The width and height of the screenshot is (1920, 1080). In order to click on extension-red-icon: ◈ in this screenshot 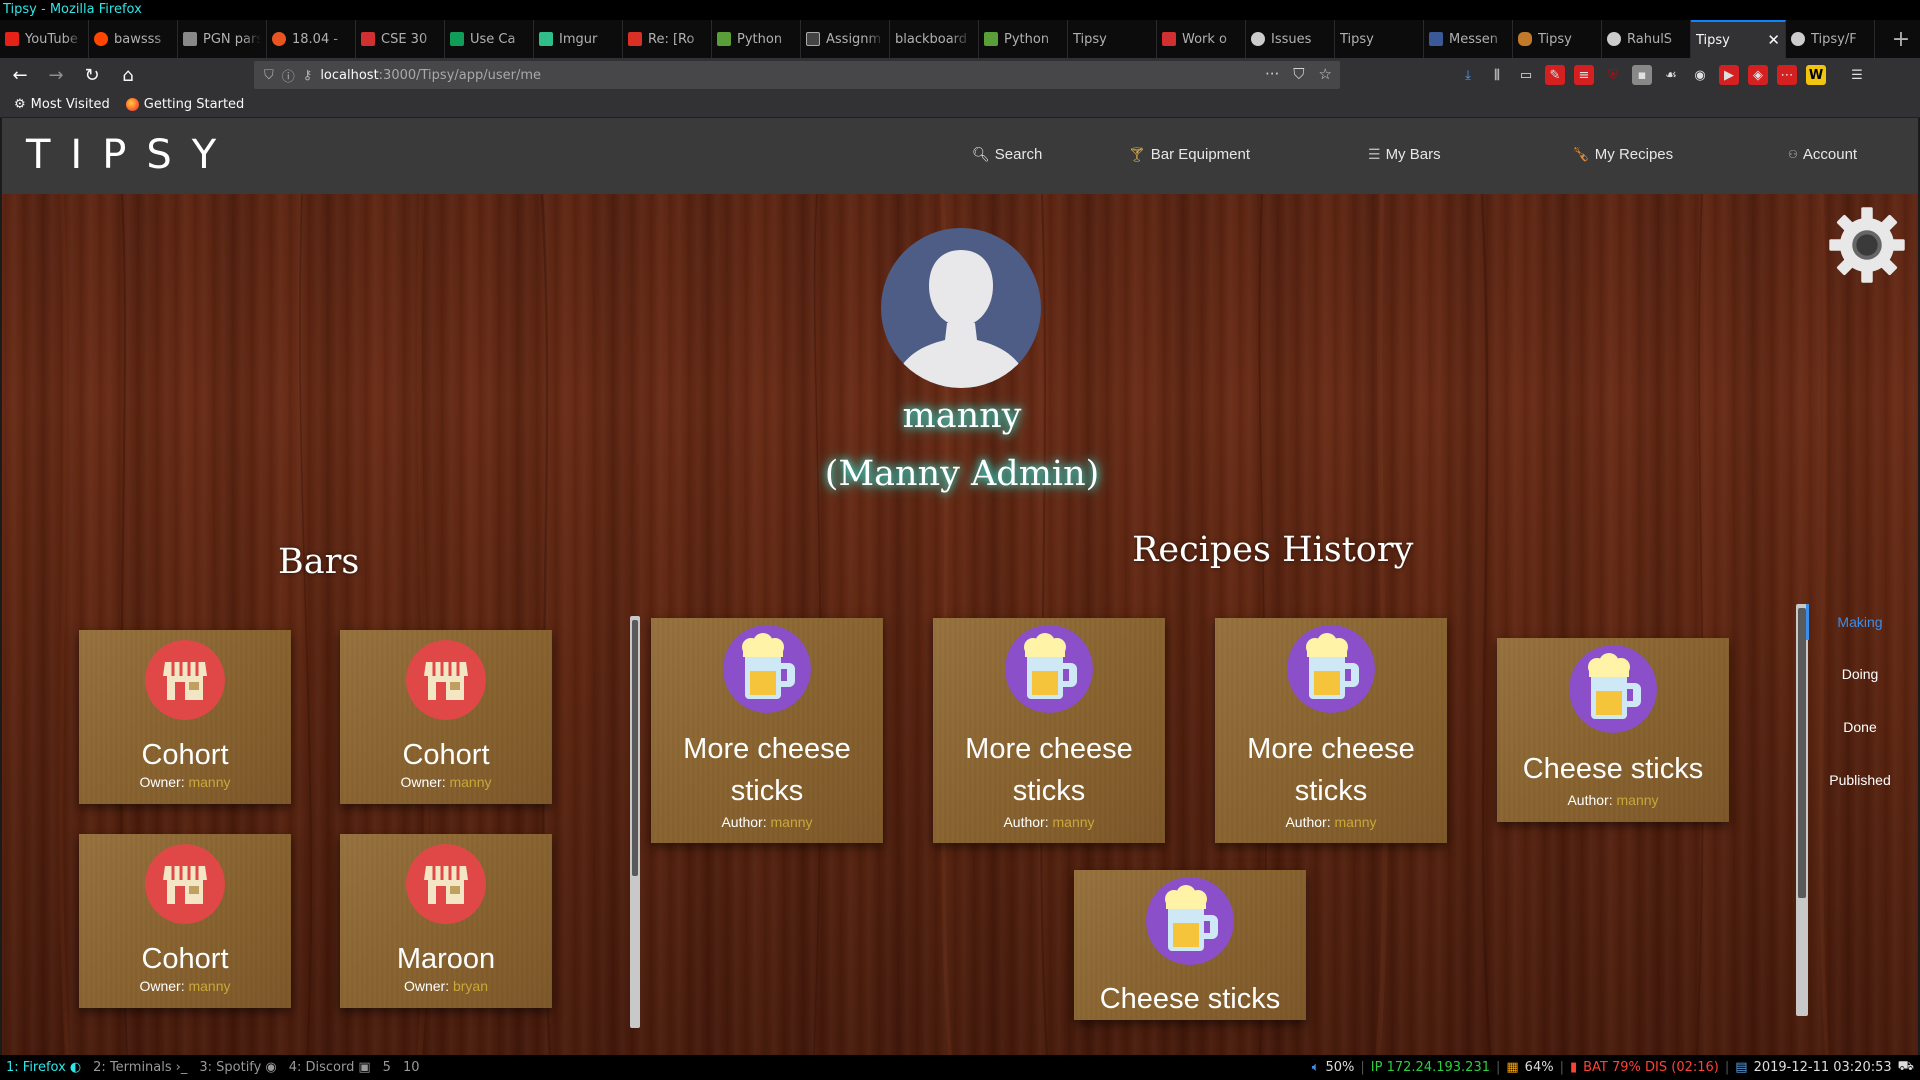, I will do `click(1758, 75)`.